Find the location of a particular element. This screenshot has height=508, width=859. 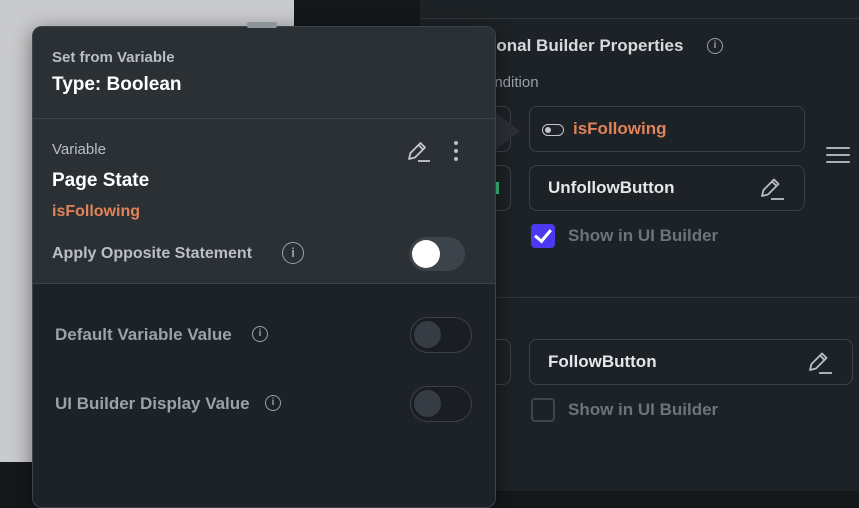

apply-opposite-label: Apply Opposite Statement is located at coordinates (152, 253).